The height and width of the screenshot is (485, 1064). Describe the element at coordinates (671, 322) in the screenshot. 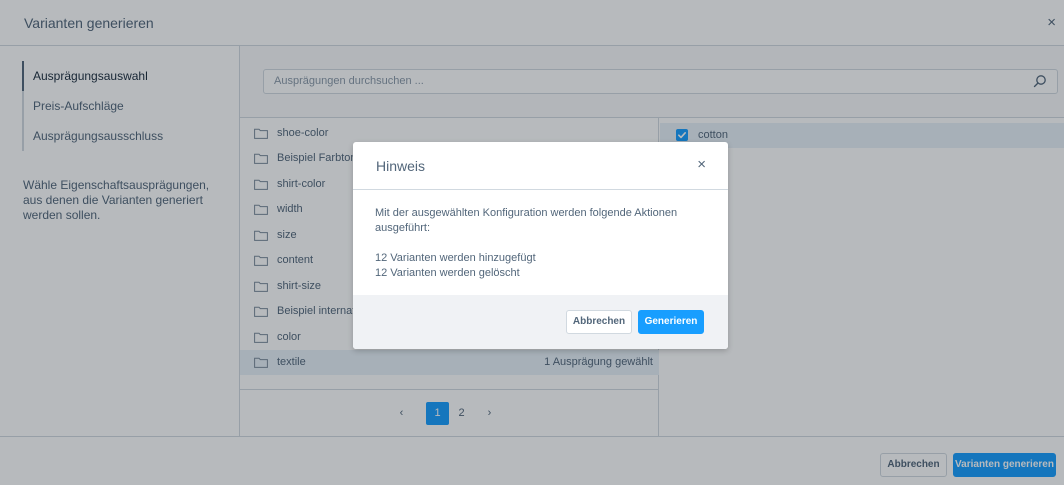

I see `dialog-generate-button: Generieren` at that location.